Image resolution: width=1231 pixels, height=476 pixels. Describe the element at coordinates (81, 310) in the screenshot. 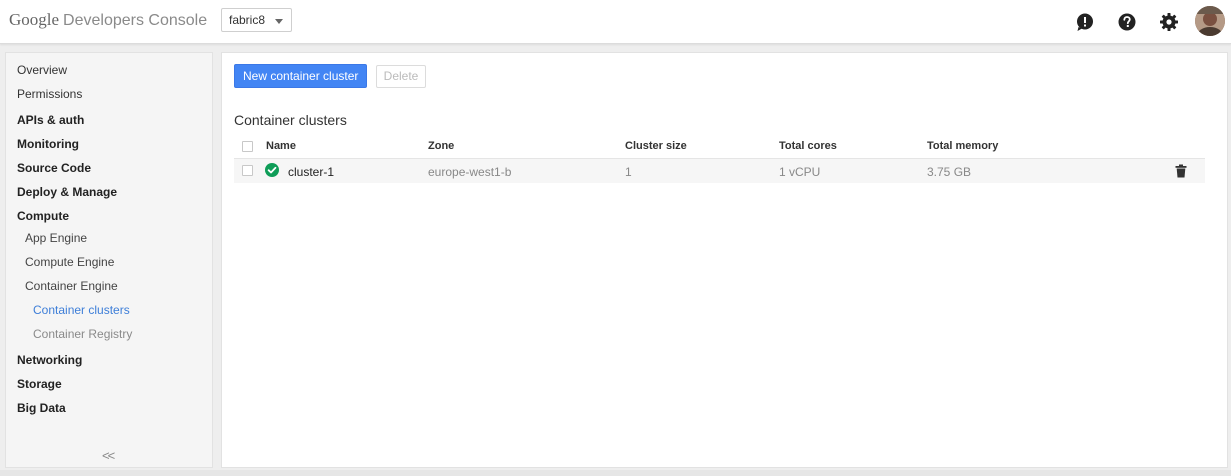

I see `sidebar-item-container-clusters: Container clusters` at that location.